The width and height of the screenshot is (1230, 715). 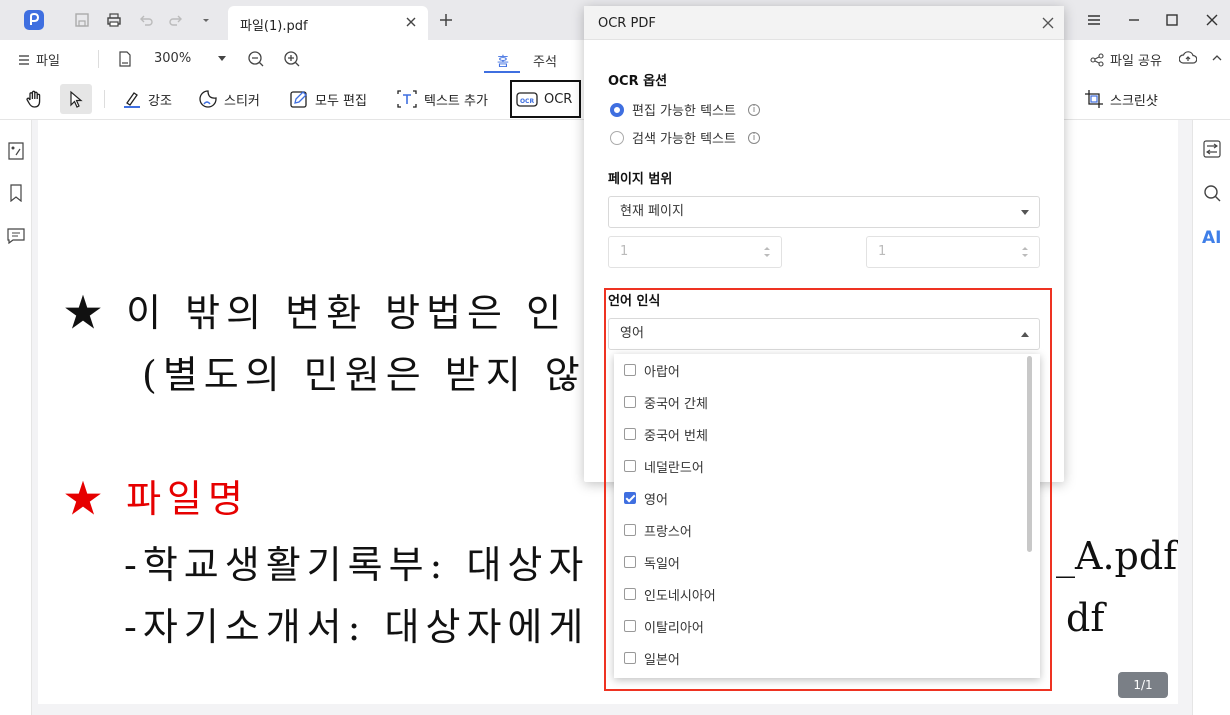 What do you see at coordinates (114, 20) in the screenshot?
I see `print-icon` at bounding box center [114, 20].